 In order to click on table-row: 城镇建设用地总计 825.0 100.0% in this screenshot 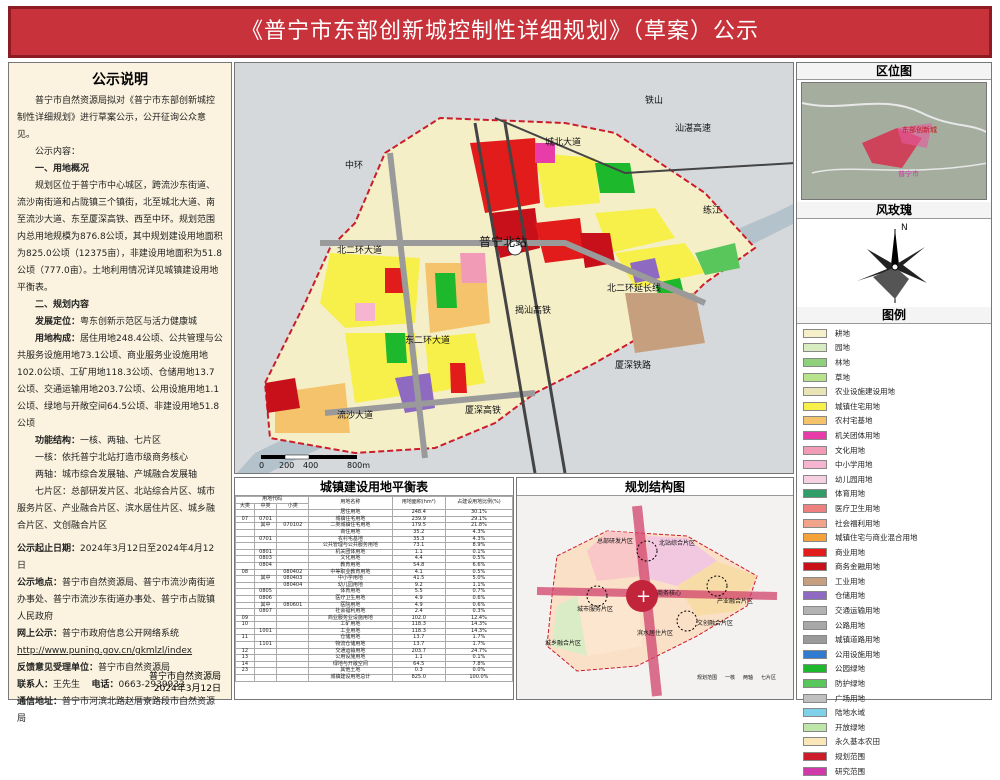, I will do `click(374, 678)`.